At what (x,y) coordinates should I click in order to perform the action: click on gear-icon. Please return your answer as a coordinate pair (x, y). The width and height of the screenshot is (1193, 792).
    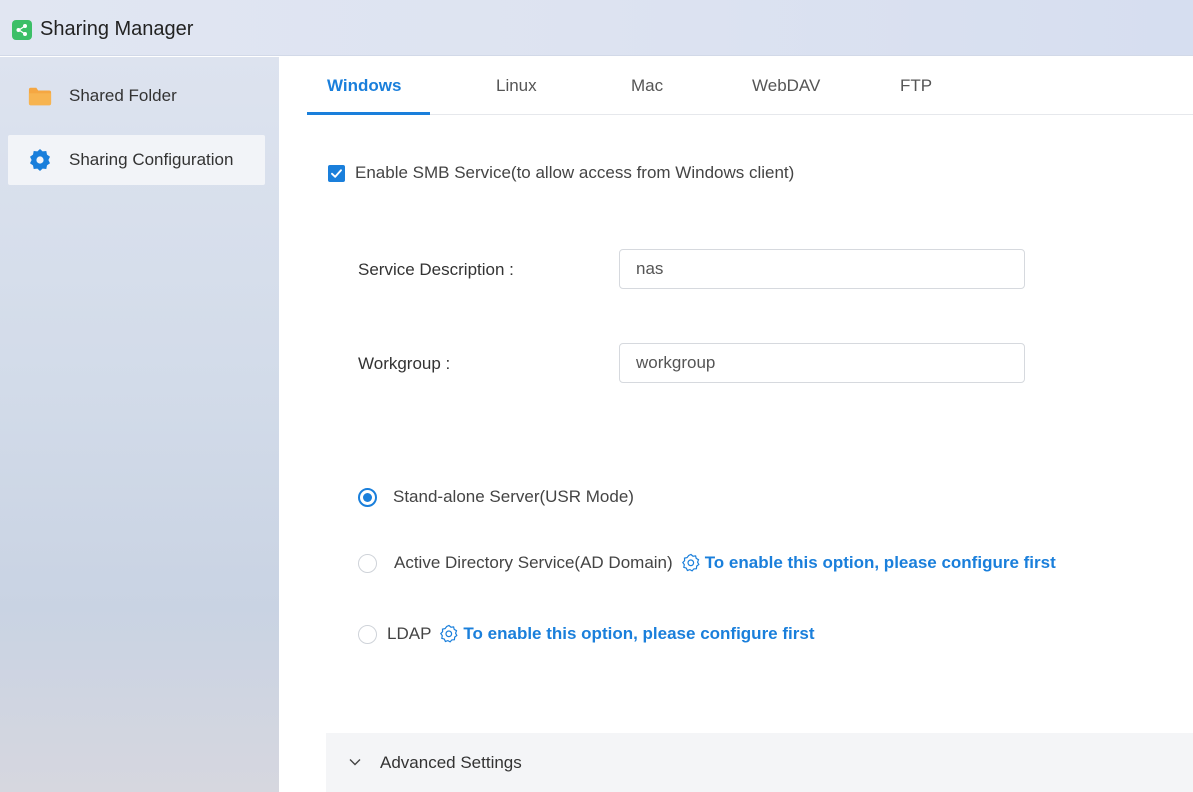
    Looking at the image, I should click on (40, 160).